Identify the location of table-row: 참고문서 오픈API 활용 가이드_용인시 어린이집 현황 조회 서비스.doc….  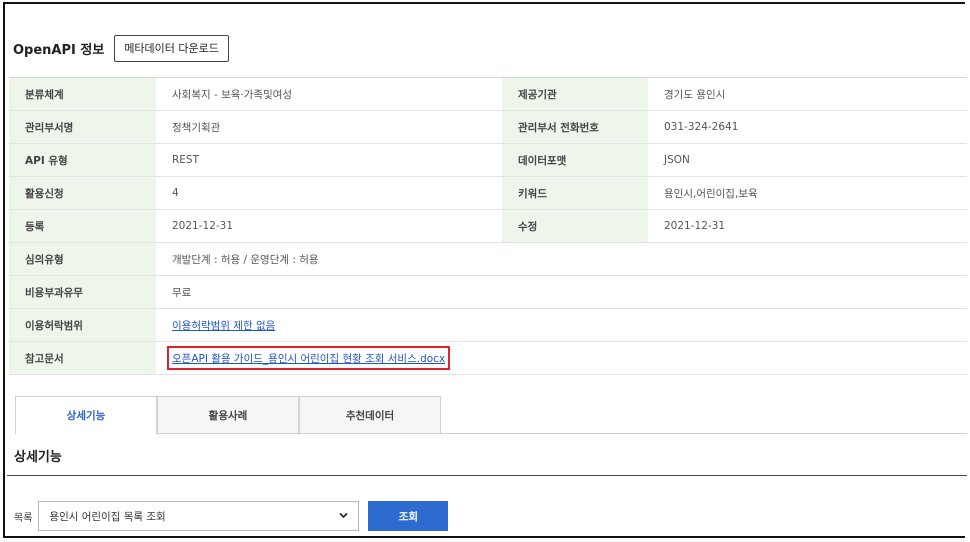
(488, 358).